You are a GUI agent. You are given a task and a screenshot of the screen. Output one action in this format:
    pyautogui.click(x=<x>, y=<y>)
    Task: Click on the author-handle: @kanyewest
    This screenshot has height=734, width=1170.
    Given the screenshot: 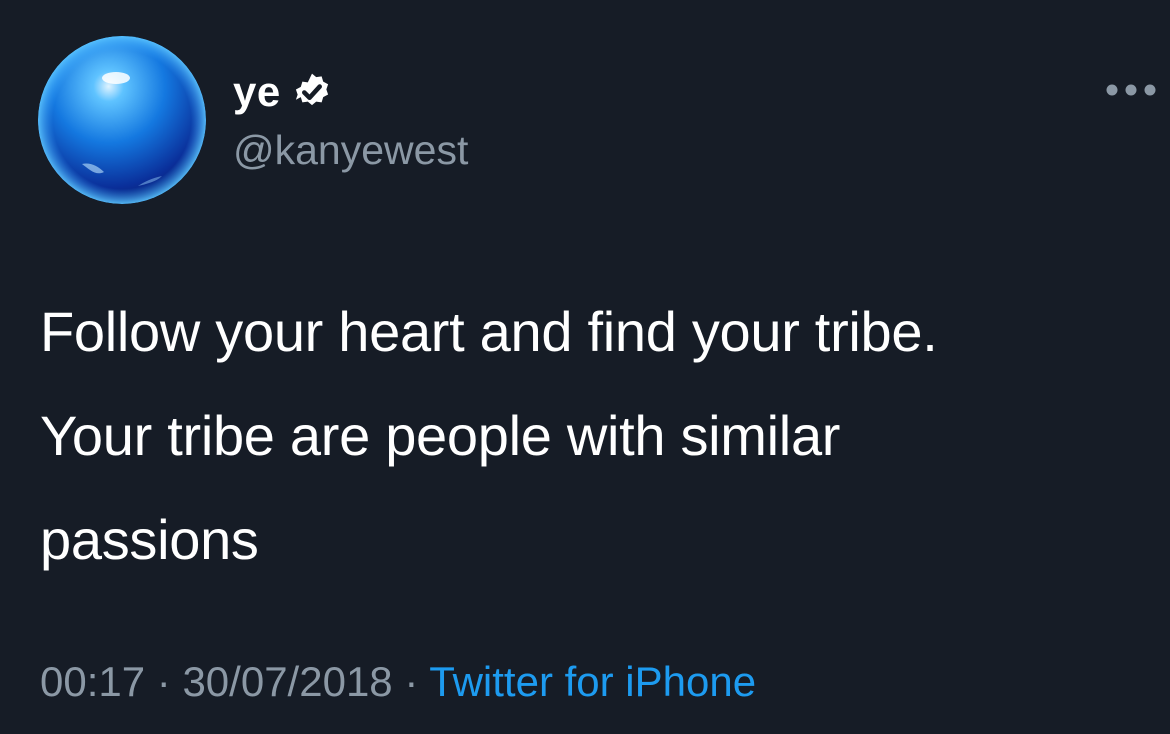 What is the action you would take?
    pyautogui.click(x=350, y=150)
    